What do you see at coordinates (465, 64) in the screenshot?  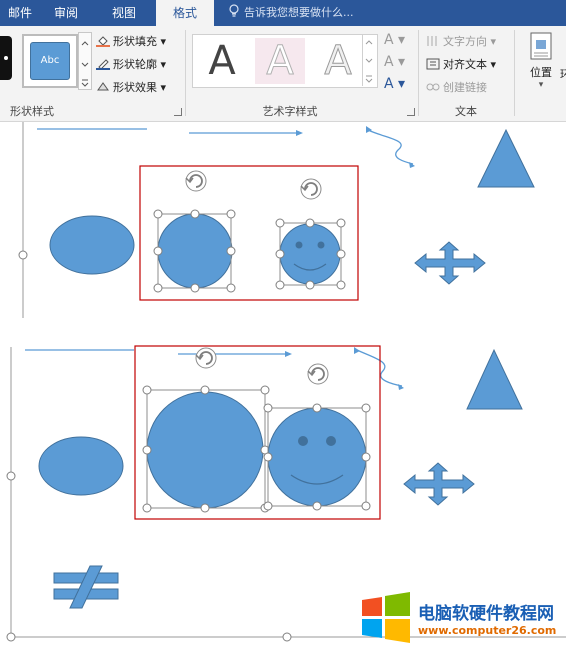 I see `align-text-label: 对齐文本` at bounding box center [465, 64].